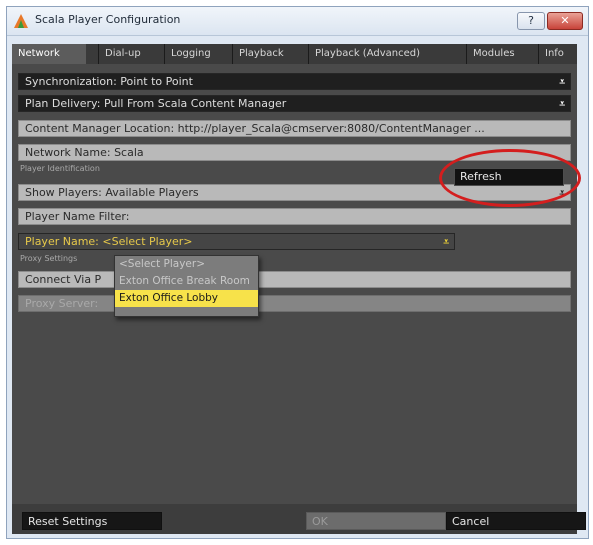 The image size is (593, 545). I want to click on connect-via-label: Connect Via P, so click(63, 279).